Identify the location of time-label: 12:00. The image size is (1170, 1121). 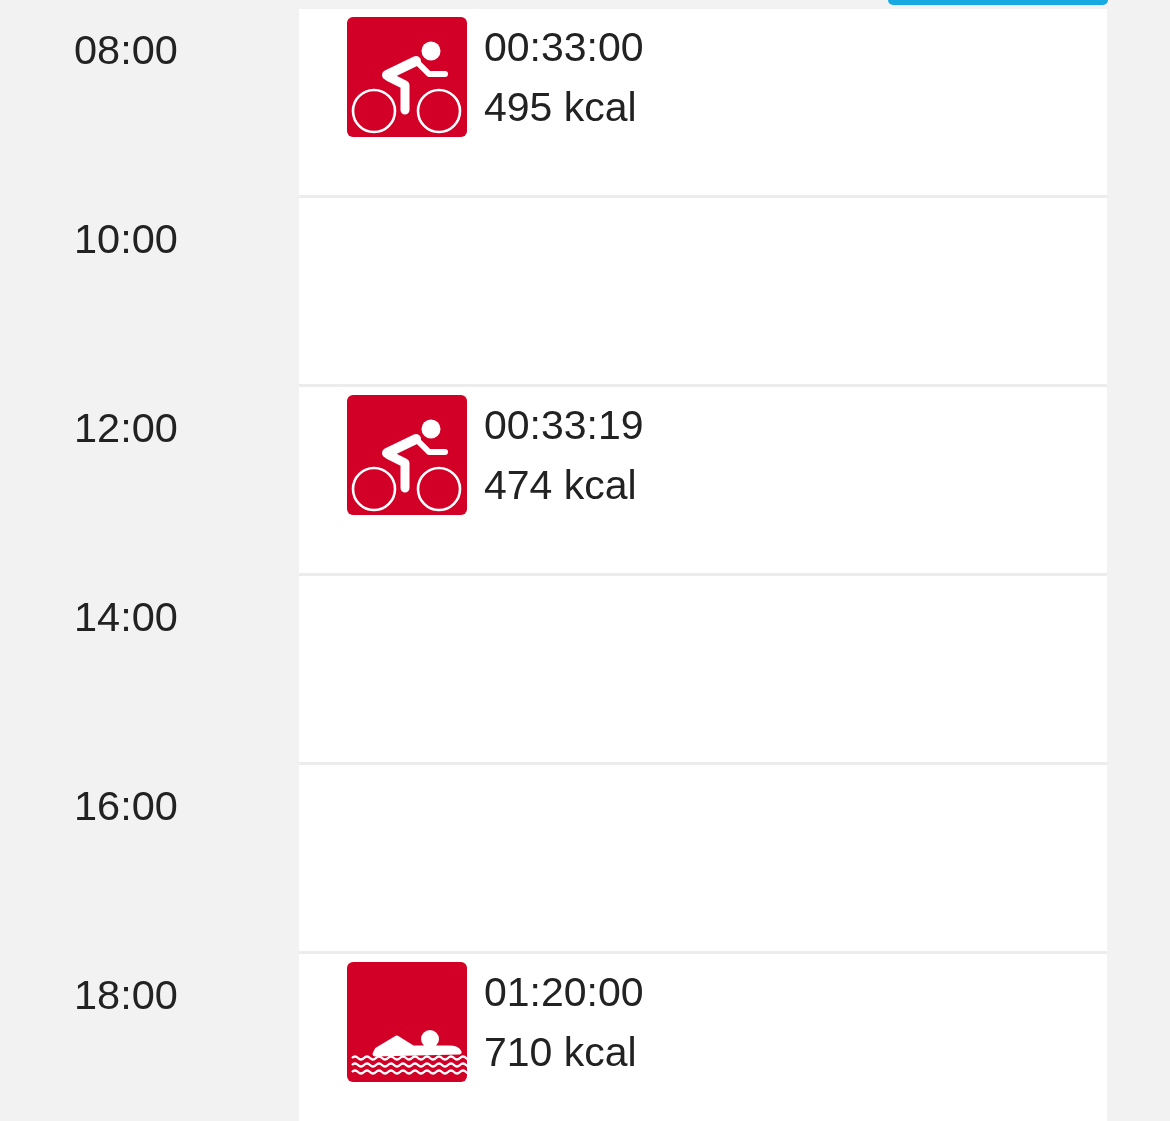
(126, 428).